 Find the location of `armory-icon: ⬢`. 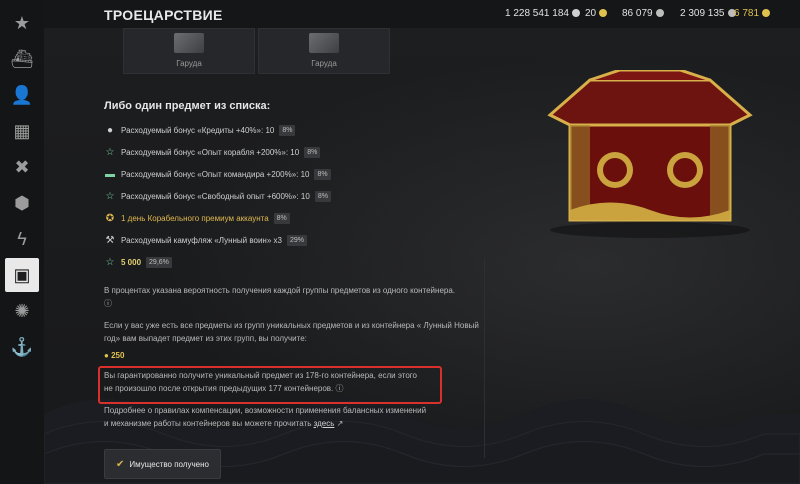

armory-icon: ⬢ is located at coordinates (22, 203).